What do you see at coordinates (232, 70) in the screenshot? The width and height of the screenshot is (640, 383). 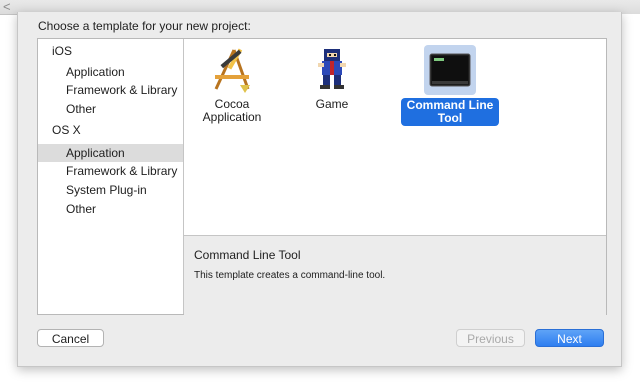 I see `cocoa-app-icon` at bounding box center [232, 70].